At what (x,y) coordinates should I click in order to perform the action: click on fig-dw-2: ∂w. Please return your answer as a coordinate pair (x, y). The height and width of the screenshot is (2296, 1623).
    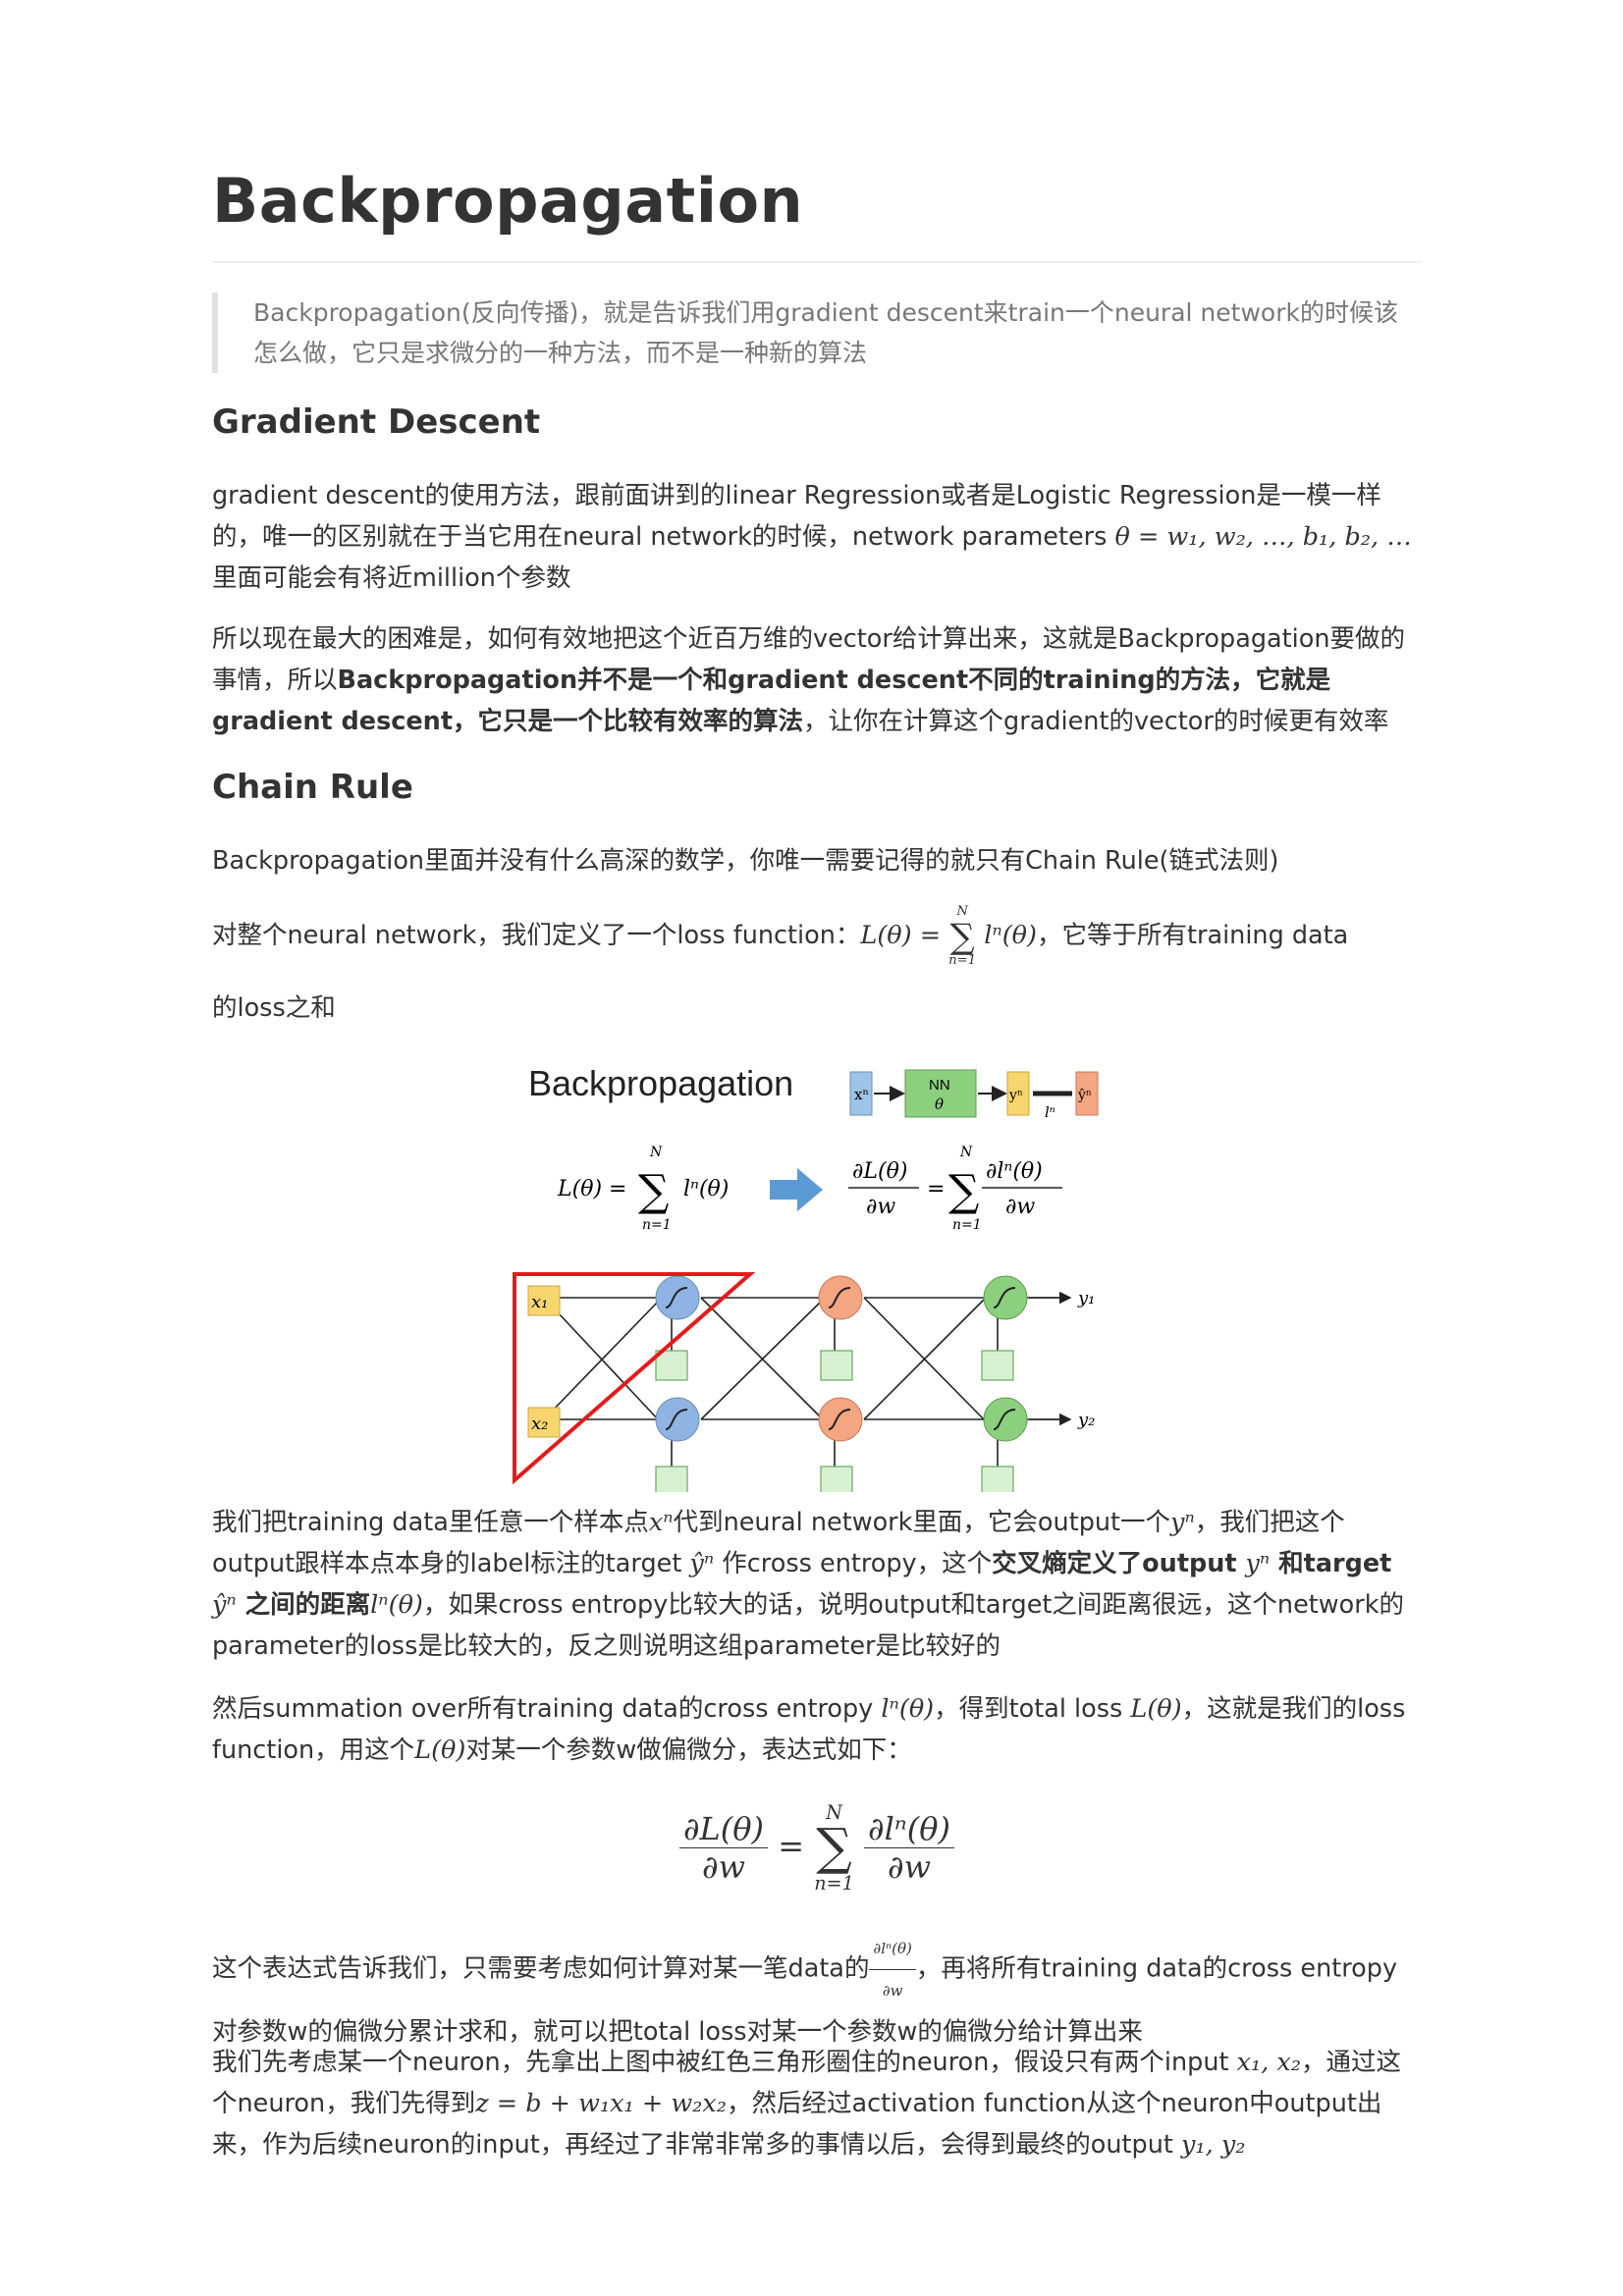
    Looking at the image, I should click on (1020, 1207).